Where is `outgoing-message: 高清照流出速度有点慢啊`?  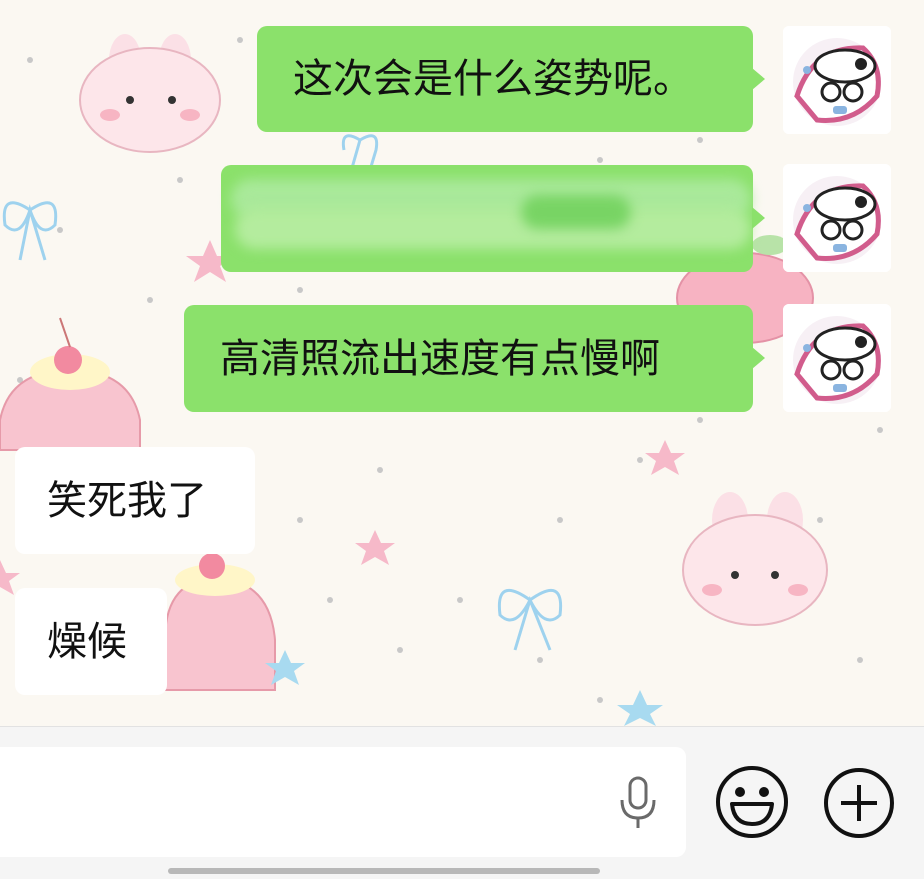 outgoing-message: 高清照流出速度有点慢啊 is located at coordinates (474, 358).